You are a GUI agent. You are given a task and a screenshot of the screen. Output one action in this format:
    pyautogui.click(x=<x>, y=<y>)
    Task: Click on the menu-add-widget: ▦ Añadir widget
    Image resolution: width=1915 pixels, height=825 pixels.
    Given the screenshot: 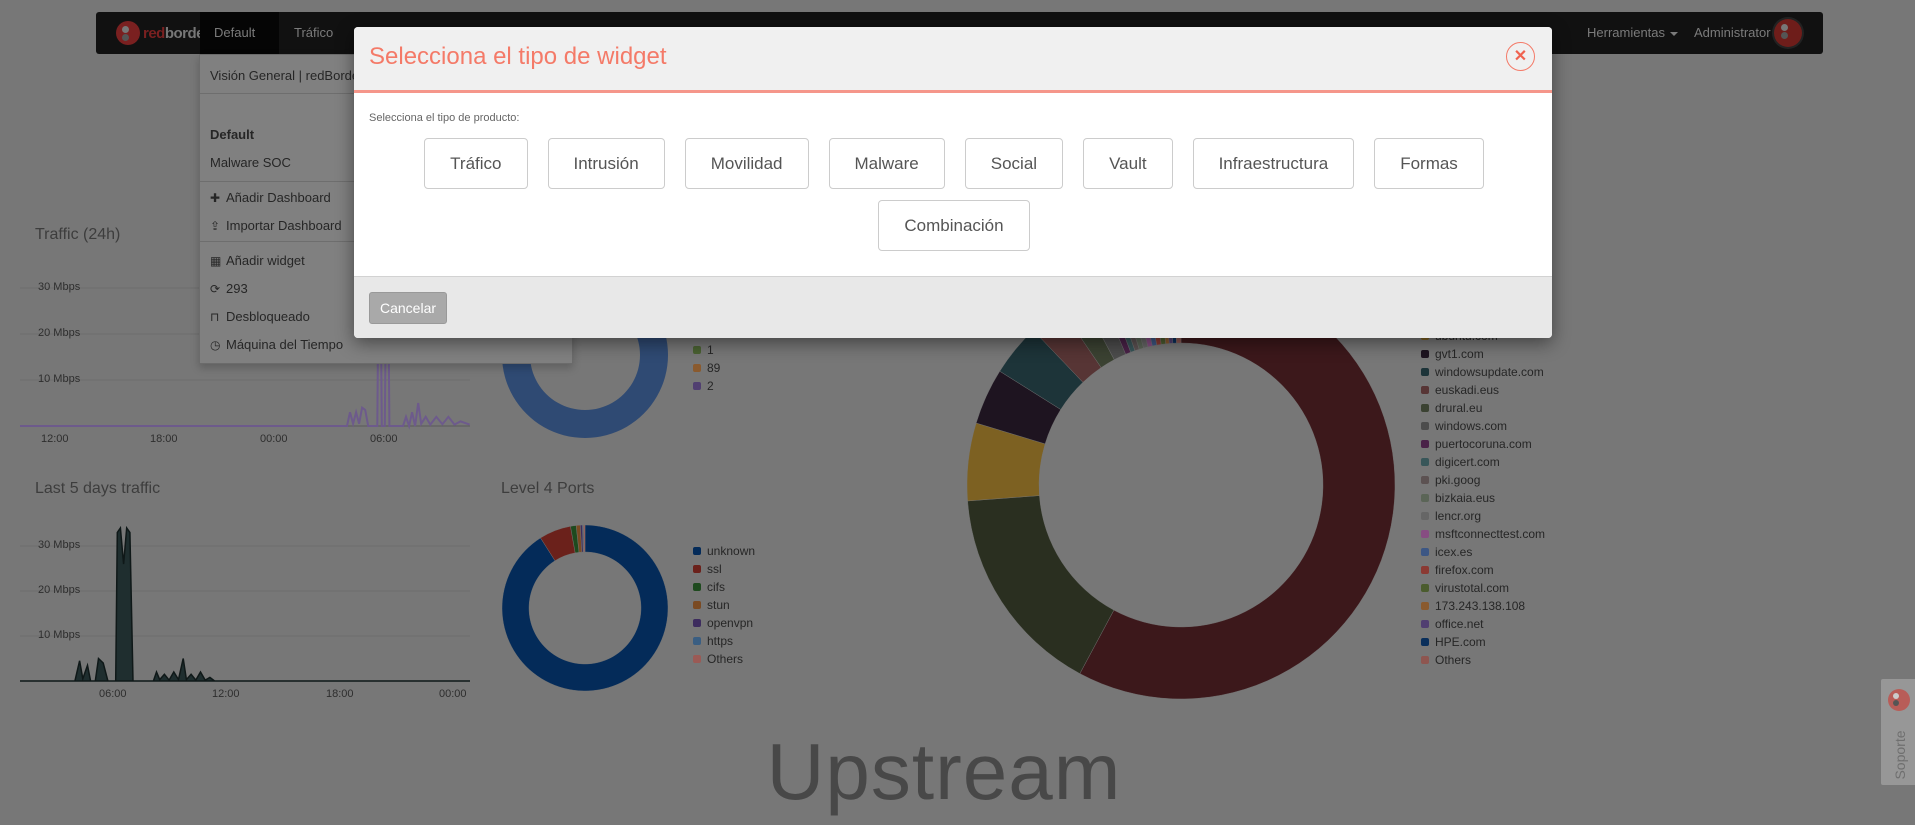 What is the action you would take?
    pyautogui.click(x=257, y=260)
    